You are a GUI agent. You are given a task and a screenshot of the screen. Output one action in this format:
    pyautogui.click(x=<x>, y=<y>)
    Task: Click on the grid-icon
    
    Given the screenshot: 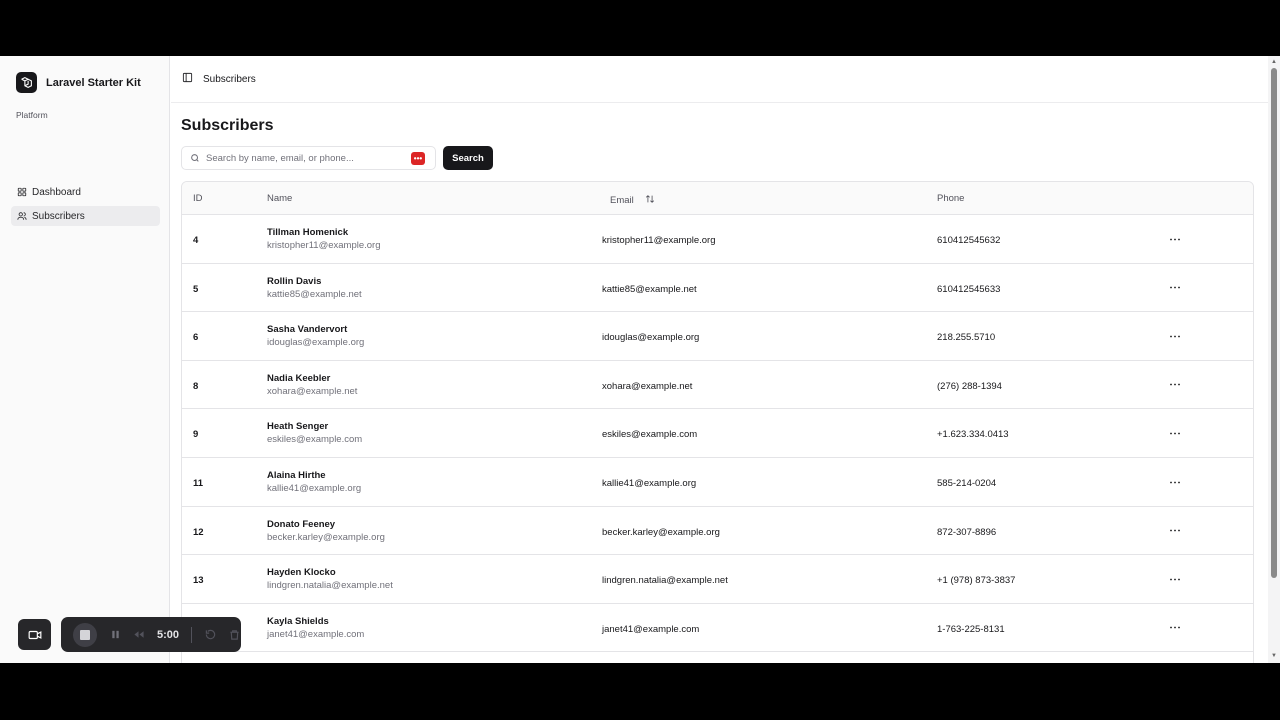 What is the action you would take?
    pyautogui.click(x=22, y=192)
    